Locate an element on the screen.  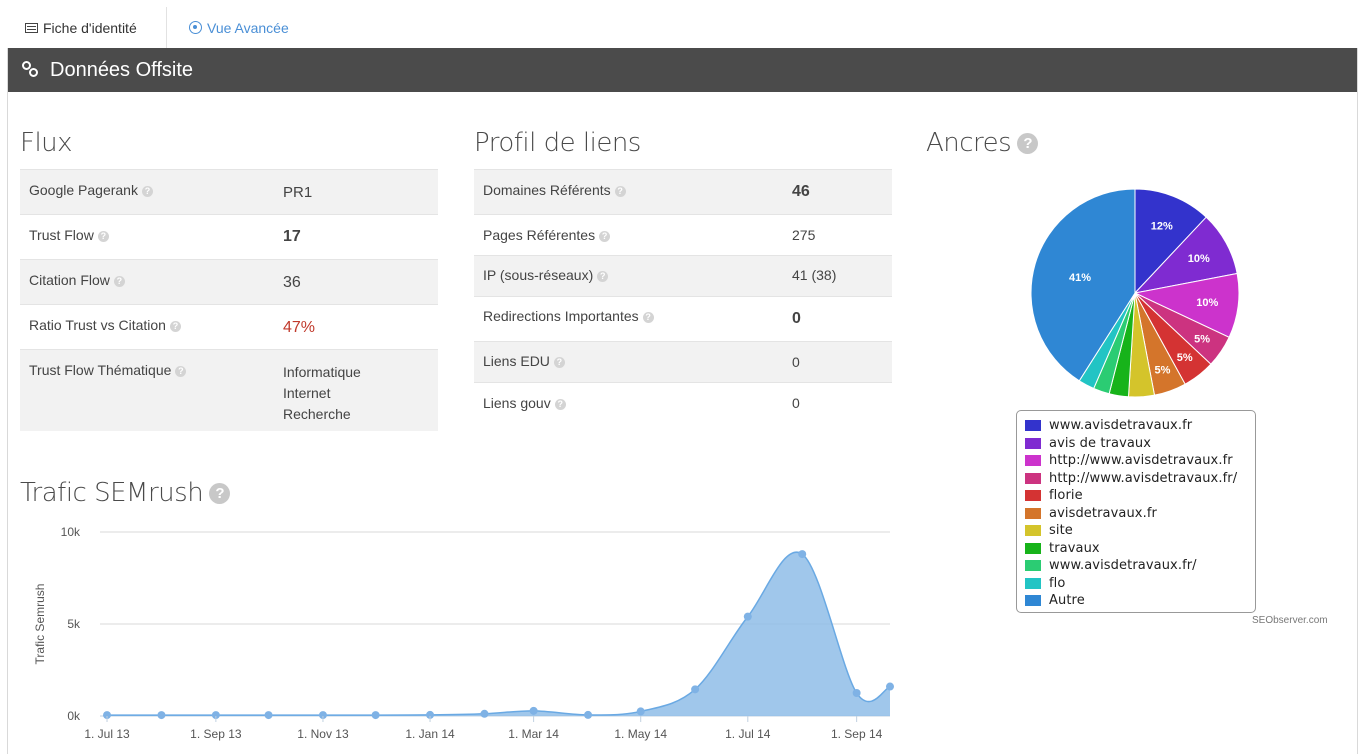
row-value: 17 is located at coordinates (292, 236).